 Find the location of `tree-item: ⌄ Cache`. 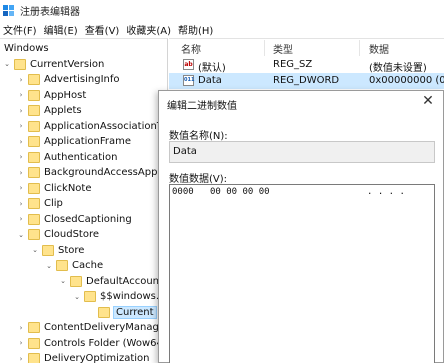

tree-item: ⌄ Cache is located at coordinates (73, 265).